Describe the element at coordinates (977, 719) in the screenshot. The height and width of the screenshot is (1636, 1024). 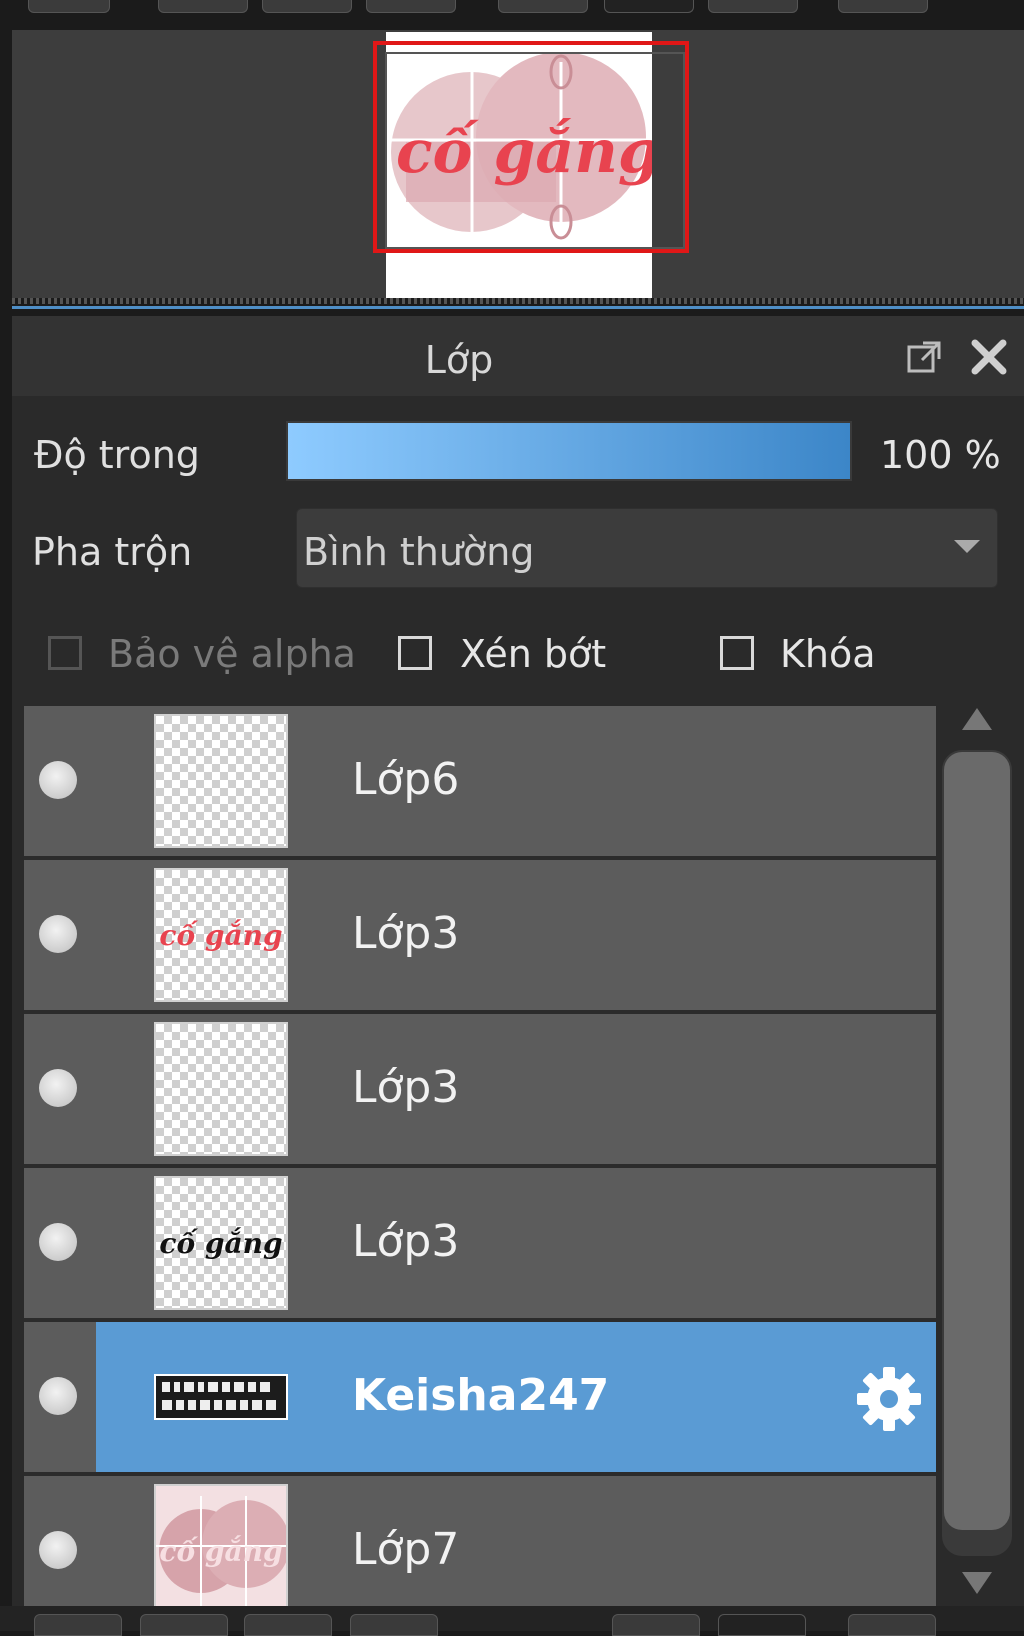
I see `scroll-up-icon` at that location.